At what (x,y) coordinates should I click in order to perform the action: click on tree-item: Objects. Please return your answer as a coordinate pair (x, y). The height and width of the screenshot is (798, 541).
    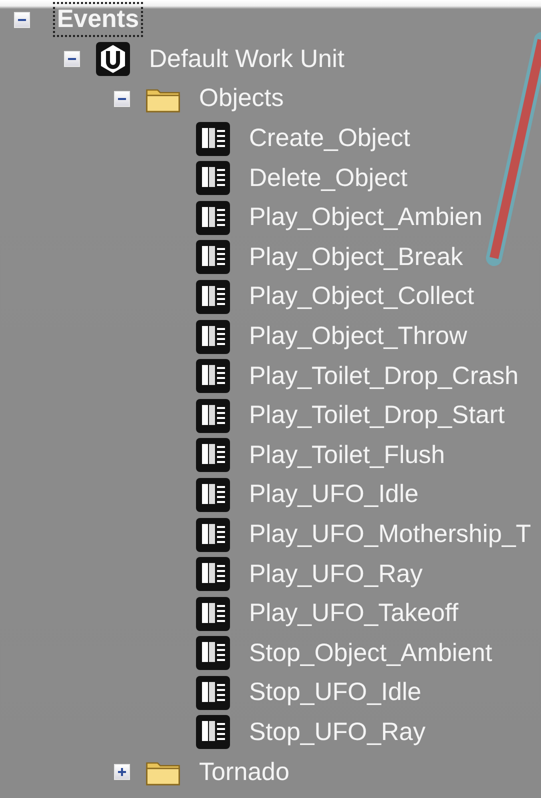
    Looking at the image, I should click on (241, 98).